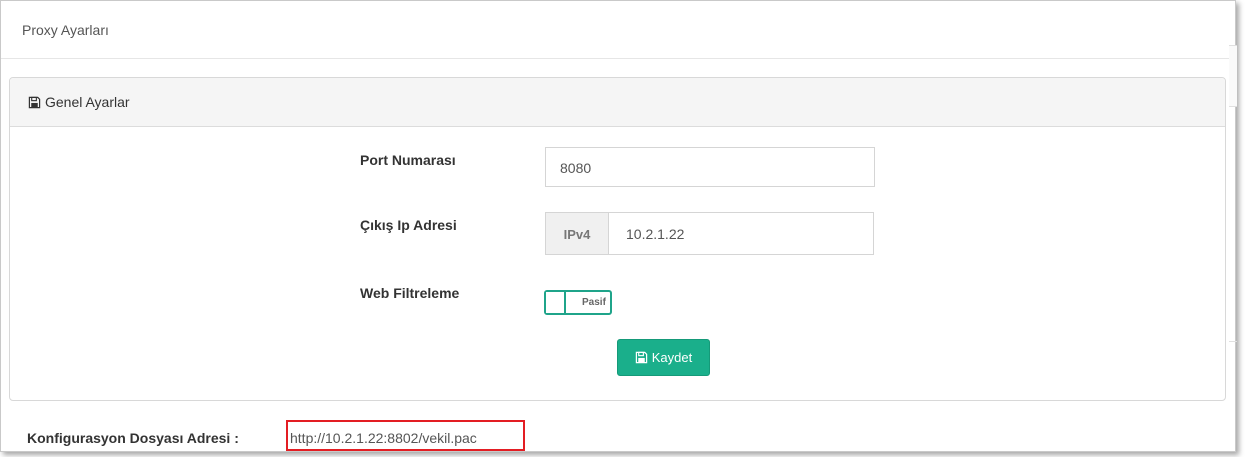 Image resolution: width=1245 pixels, height=457 pixels. I want to click on panel-heading-title: Genel Ayarlar, so click(87, 102).